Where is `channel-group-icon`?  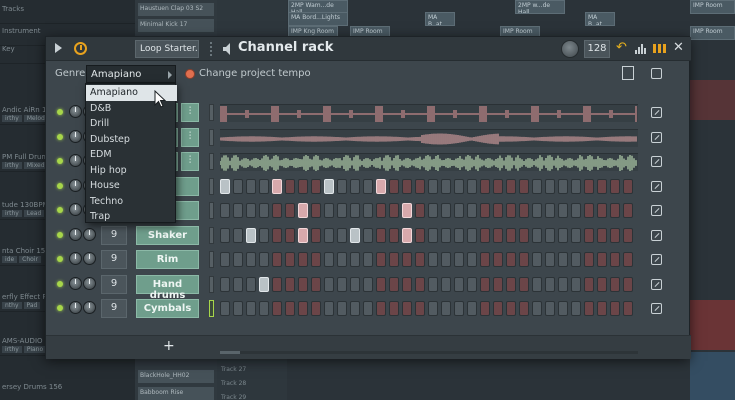
channel-group-icon is located at coordinates (628, 73).